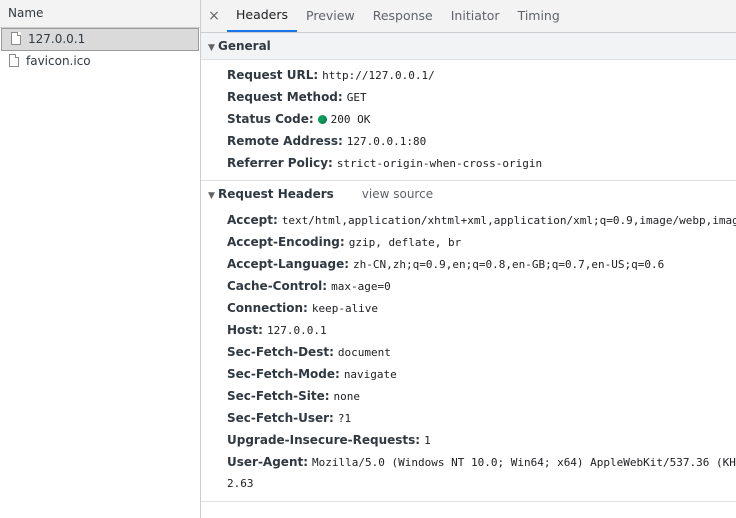 The height and width of the screenshot is (518, 736). Describe the element at coordinates (468, 75) in the screenshot. I see `general-row-request-url: Request URL: http://127.0.0.1/` at that location.